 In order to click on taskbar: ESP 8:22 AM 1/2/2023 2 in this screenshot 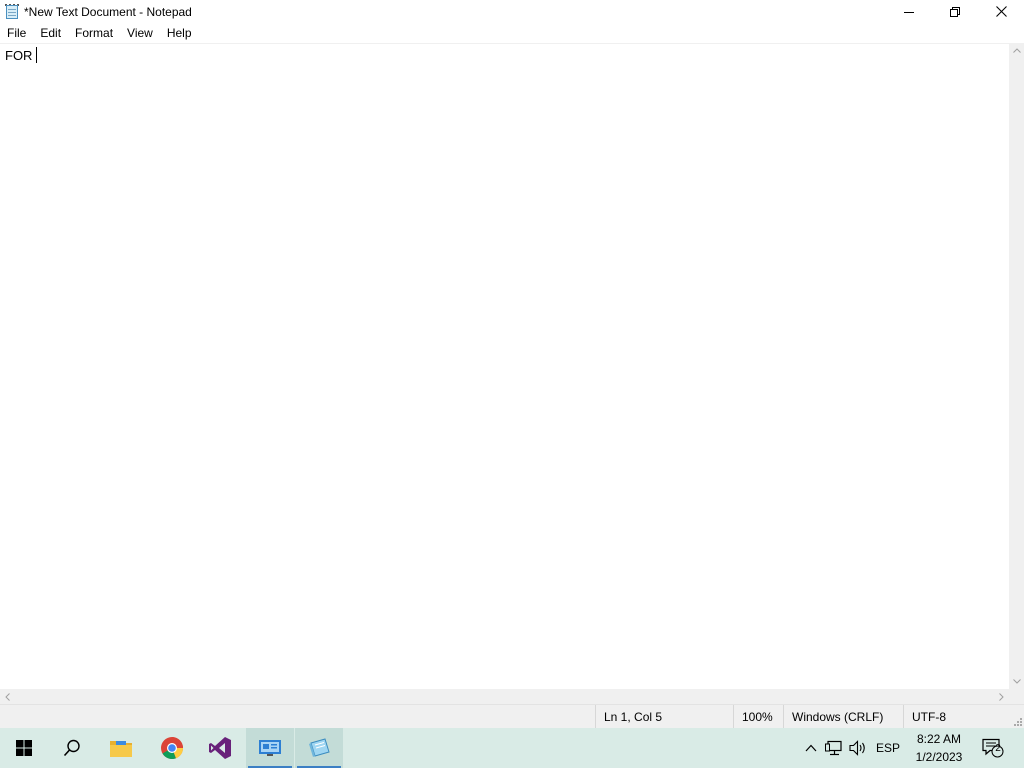, I will do `click(512, 748)`.